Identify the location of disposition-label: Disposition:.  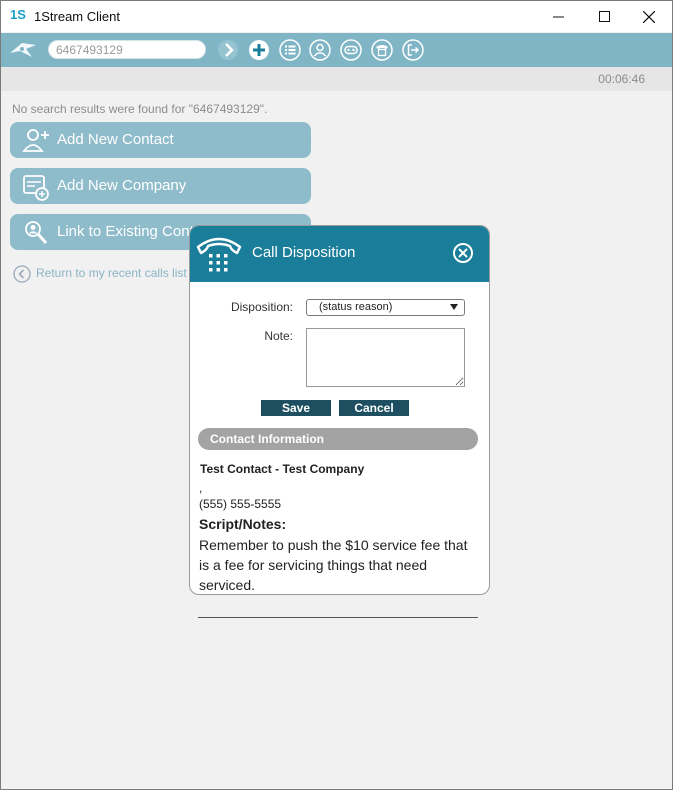
(261, 307).